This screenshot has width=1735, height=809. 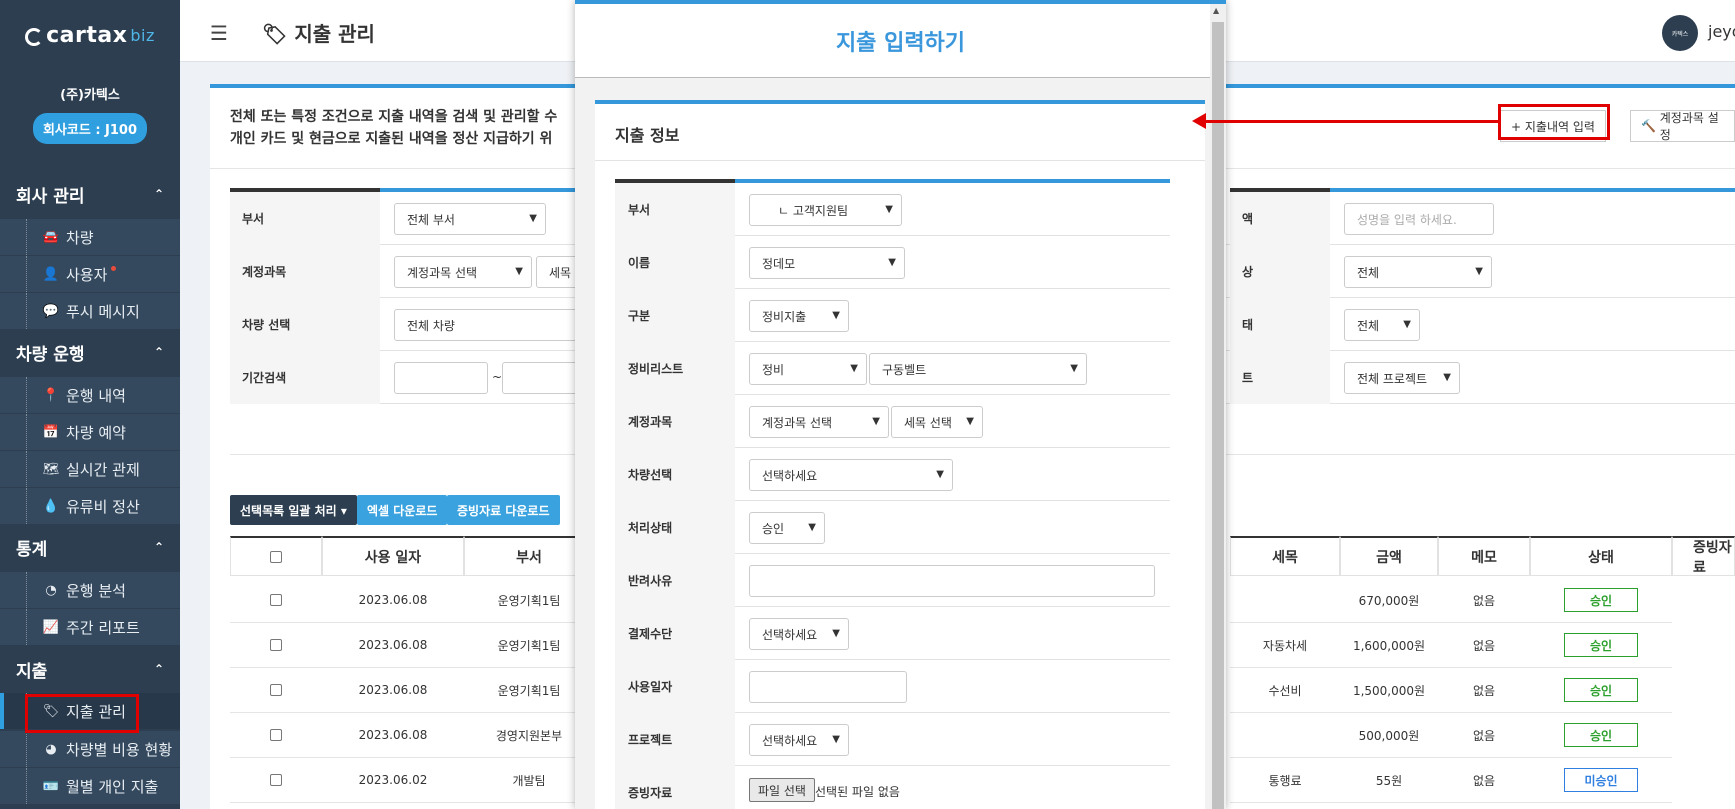 What do you see at coordinates (90, 749) in the screenshot?
I see `sidebar-item-vehicle-cost: ◕ 차량별 비용 현황` at bounding box center [90, 749].